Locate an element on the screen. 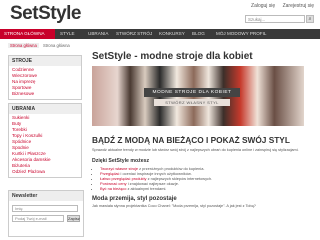 Image resolution: width=320 pixels, height=240 pixels. nav-item-profil: Mój modowy profil is located at coordinates (241, 34).